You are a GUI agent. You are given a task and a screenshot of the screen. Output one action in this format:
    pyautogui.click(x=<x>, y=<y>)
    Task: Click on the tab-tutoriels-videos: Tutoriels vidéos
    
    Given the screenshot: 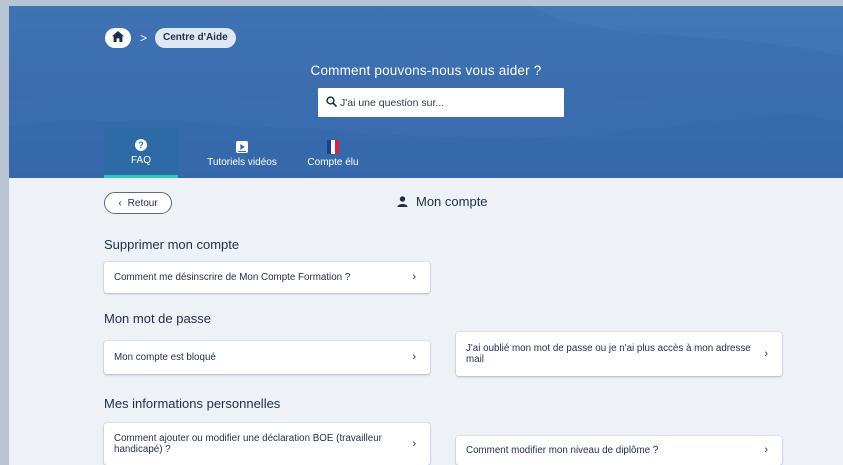 What is the action you would take?
    pyautogui.click(x=242, y=153)
    